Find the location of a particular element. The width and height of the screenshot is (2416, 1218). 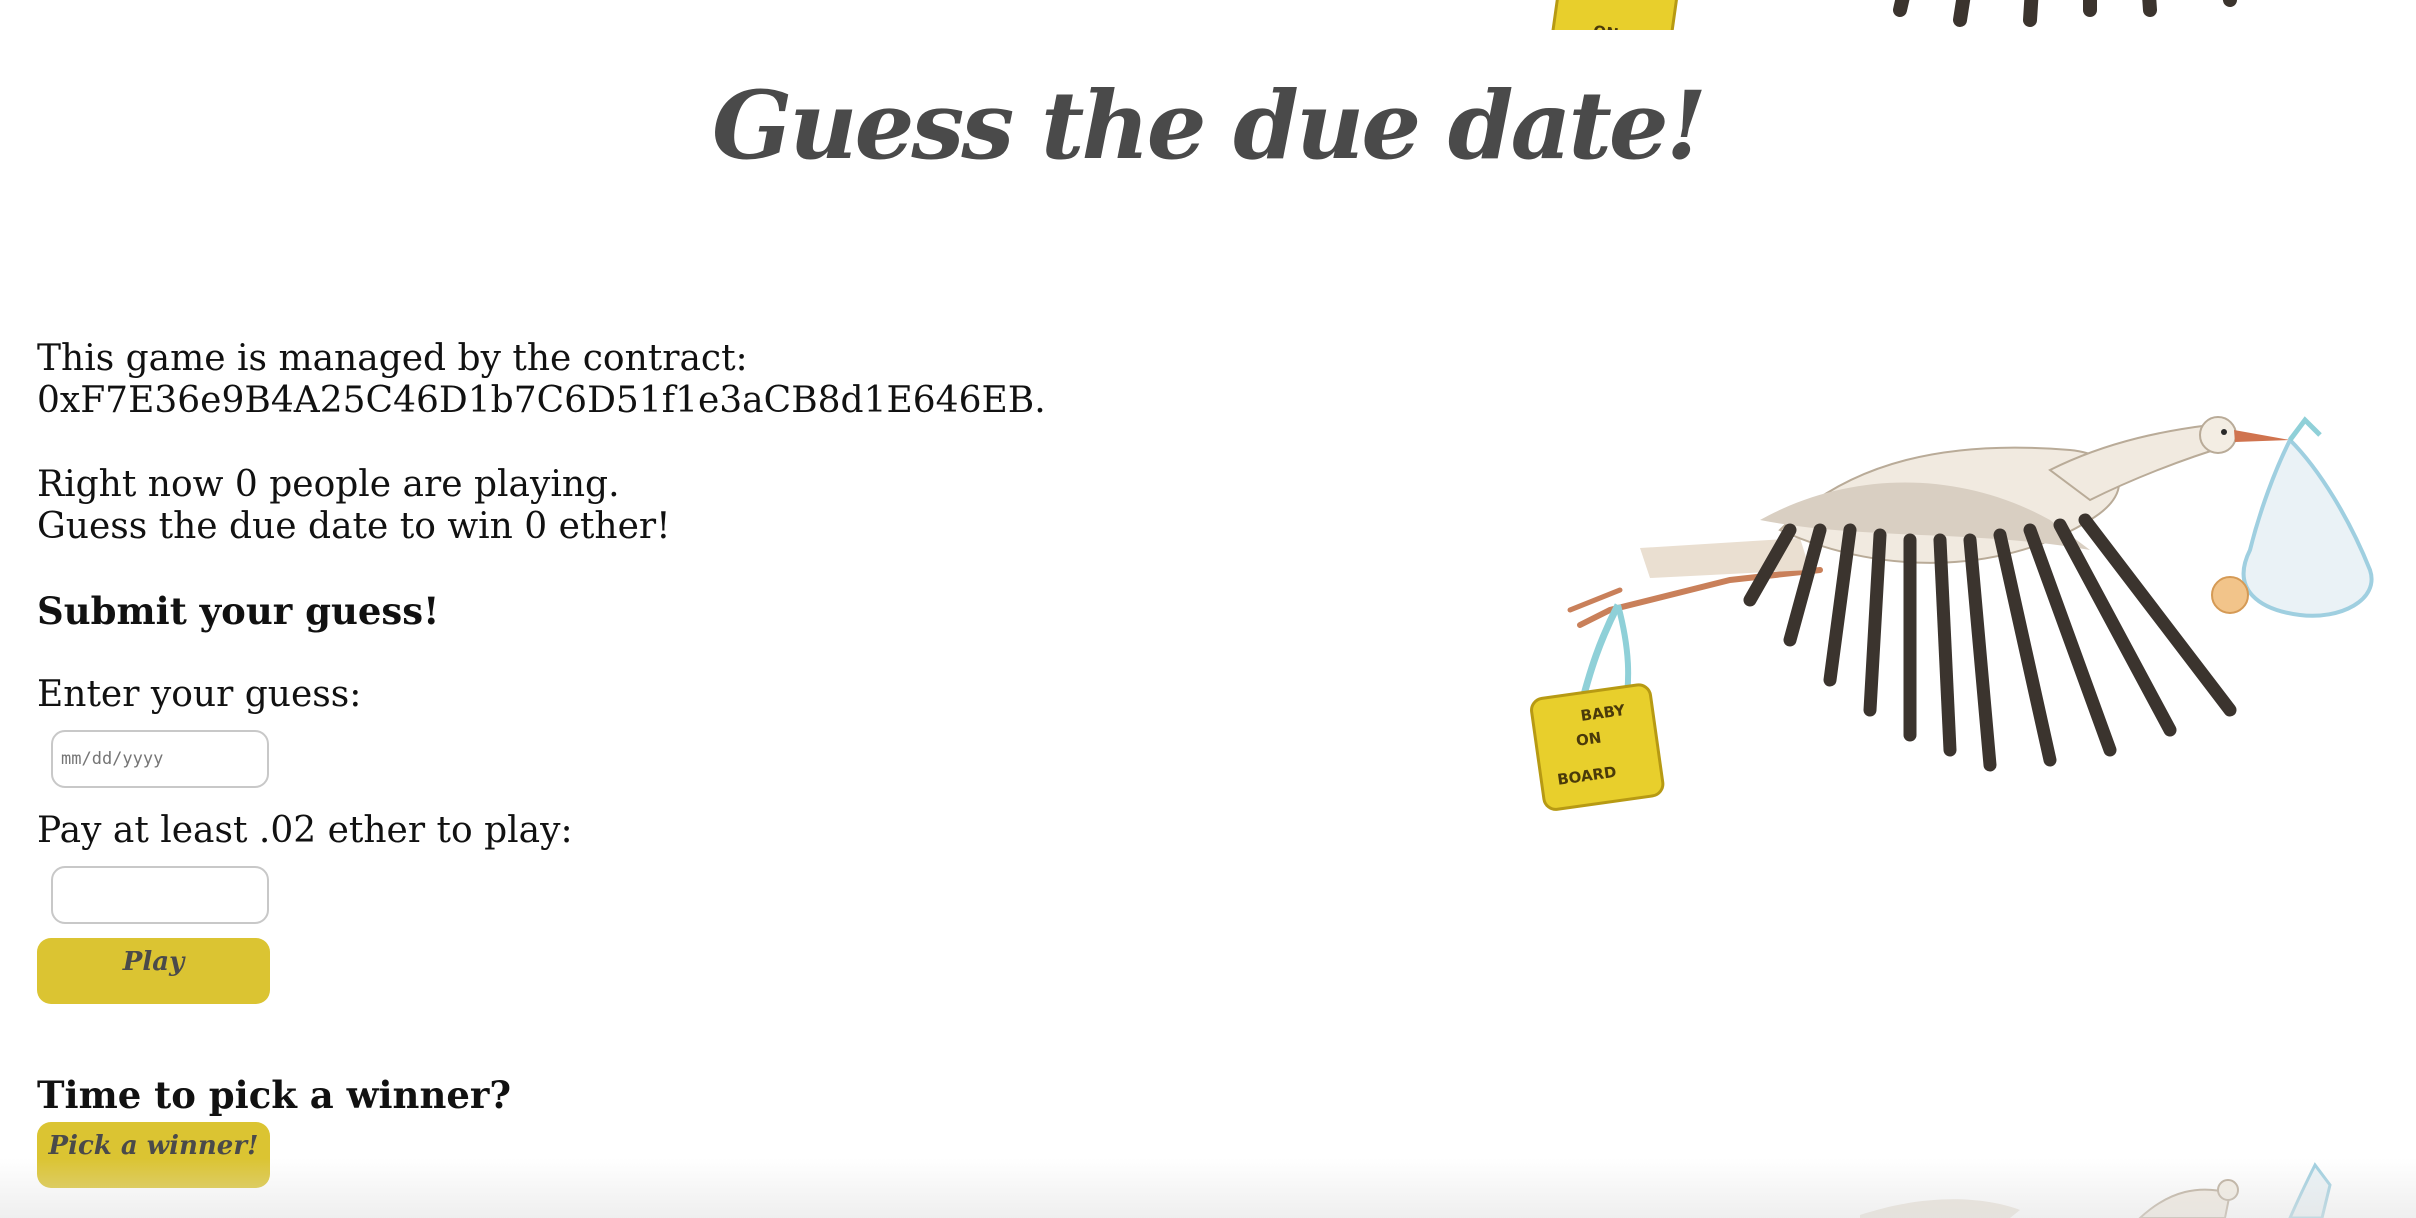

stork-wing is located at coordinates (1990, 627).